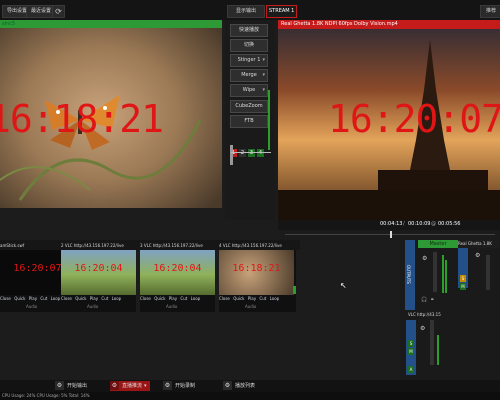 The height and width of the screenshot is (400, 500). What do you see at coordinates (111, 24) in the screenshot?
I see `preview-title-bar: sinc5 ⚙` at bounding box center [111, 24].